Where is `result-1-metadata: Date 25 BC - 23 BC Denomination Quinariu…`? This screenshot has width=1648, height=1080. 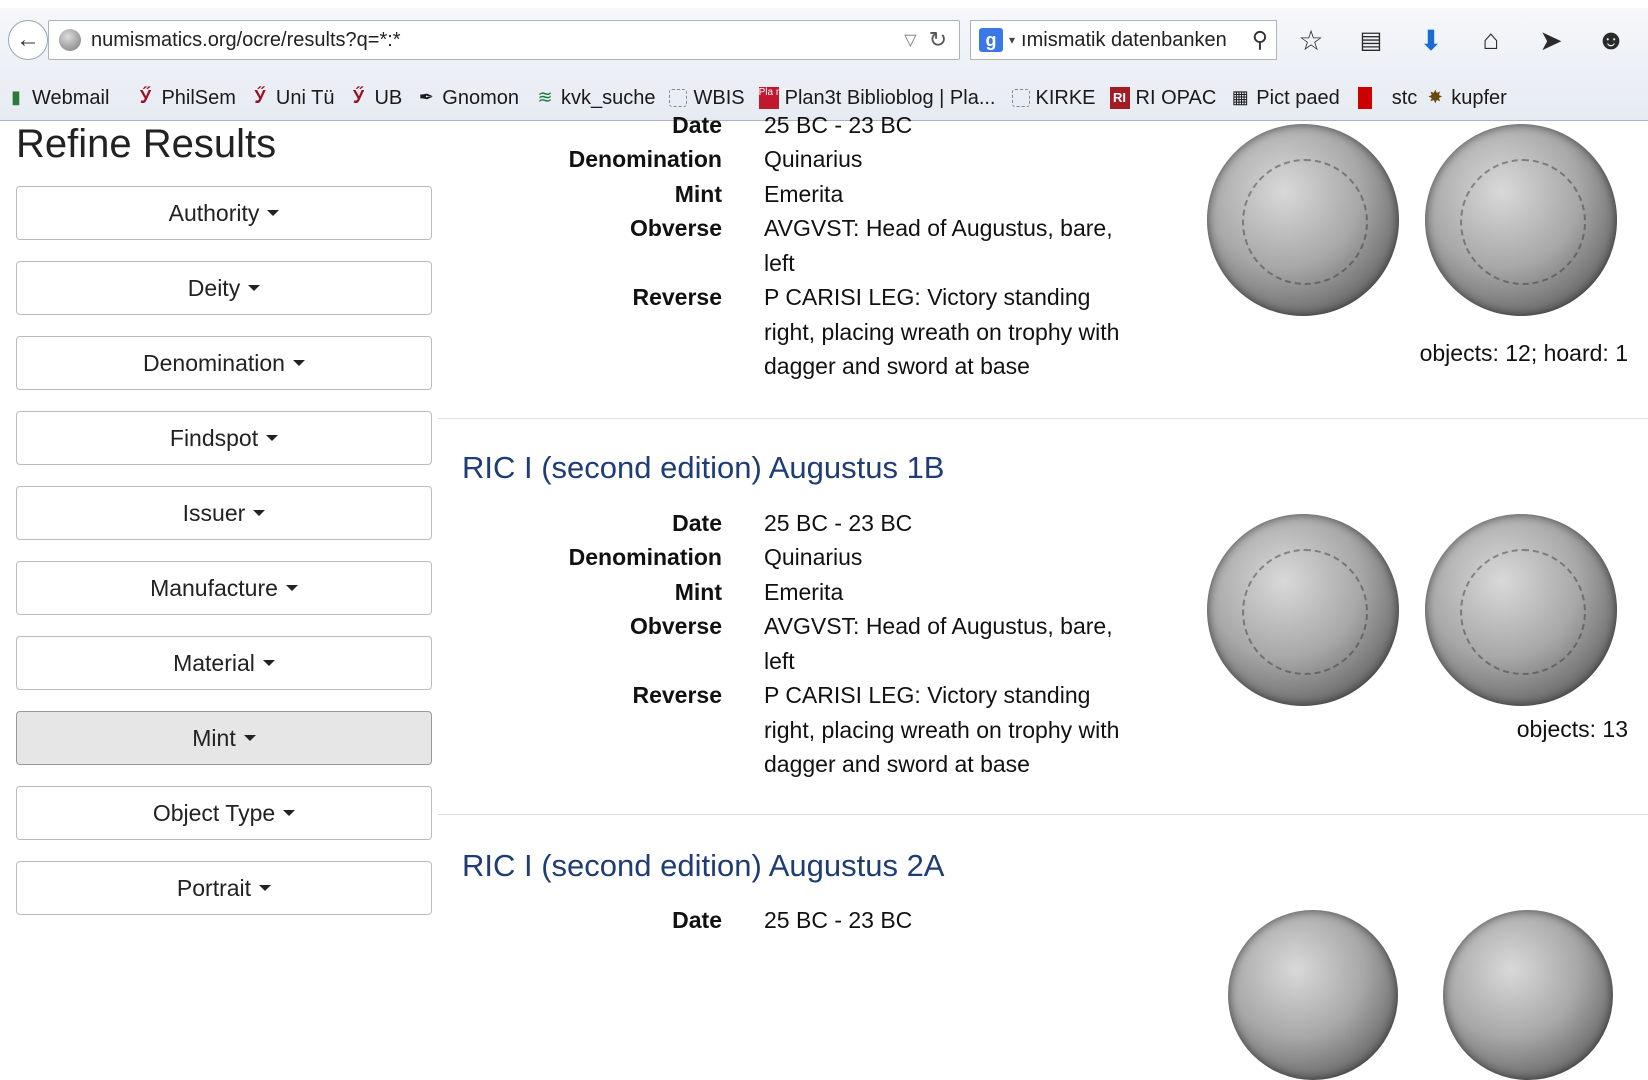 result-1-metadata: Date 25 BC - 23 BC Denomination Quinariu… is located at coordinates (788, 243).